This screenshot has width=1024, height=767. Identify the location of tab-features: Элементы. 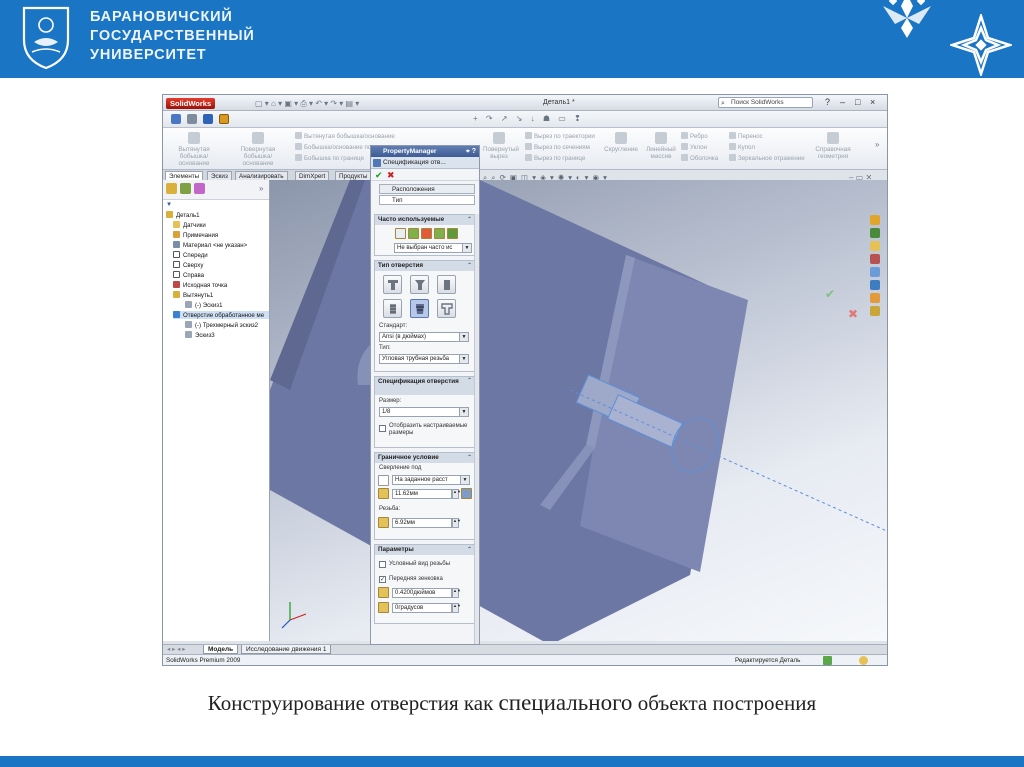
(184, 175).